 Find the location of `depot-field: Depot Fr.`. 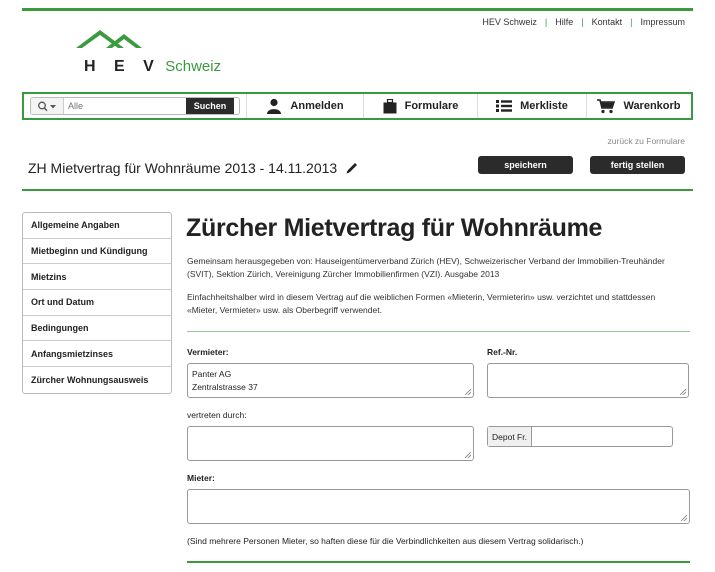

depot-field: Depot Fr. is located at coordinates (580, 436).